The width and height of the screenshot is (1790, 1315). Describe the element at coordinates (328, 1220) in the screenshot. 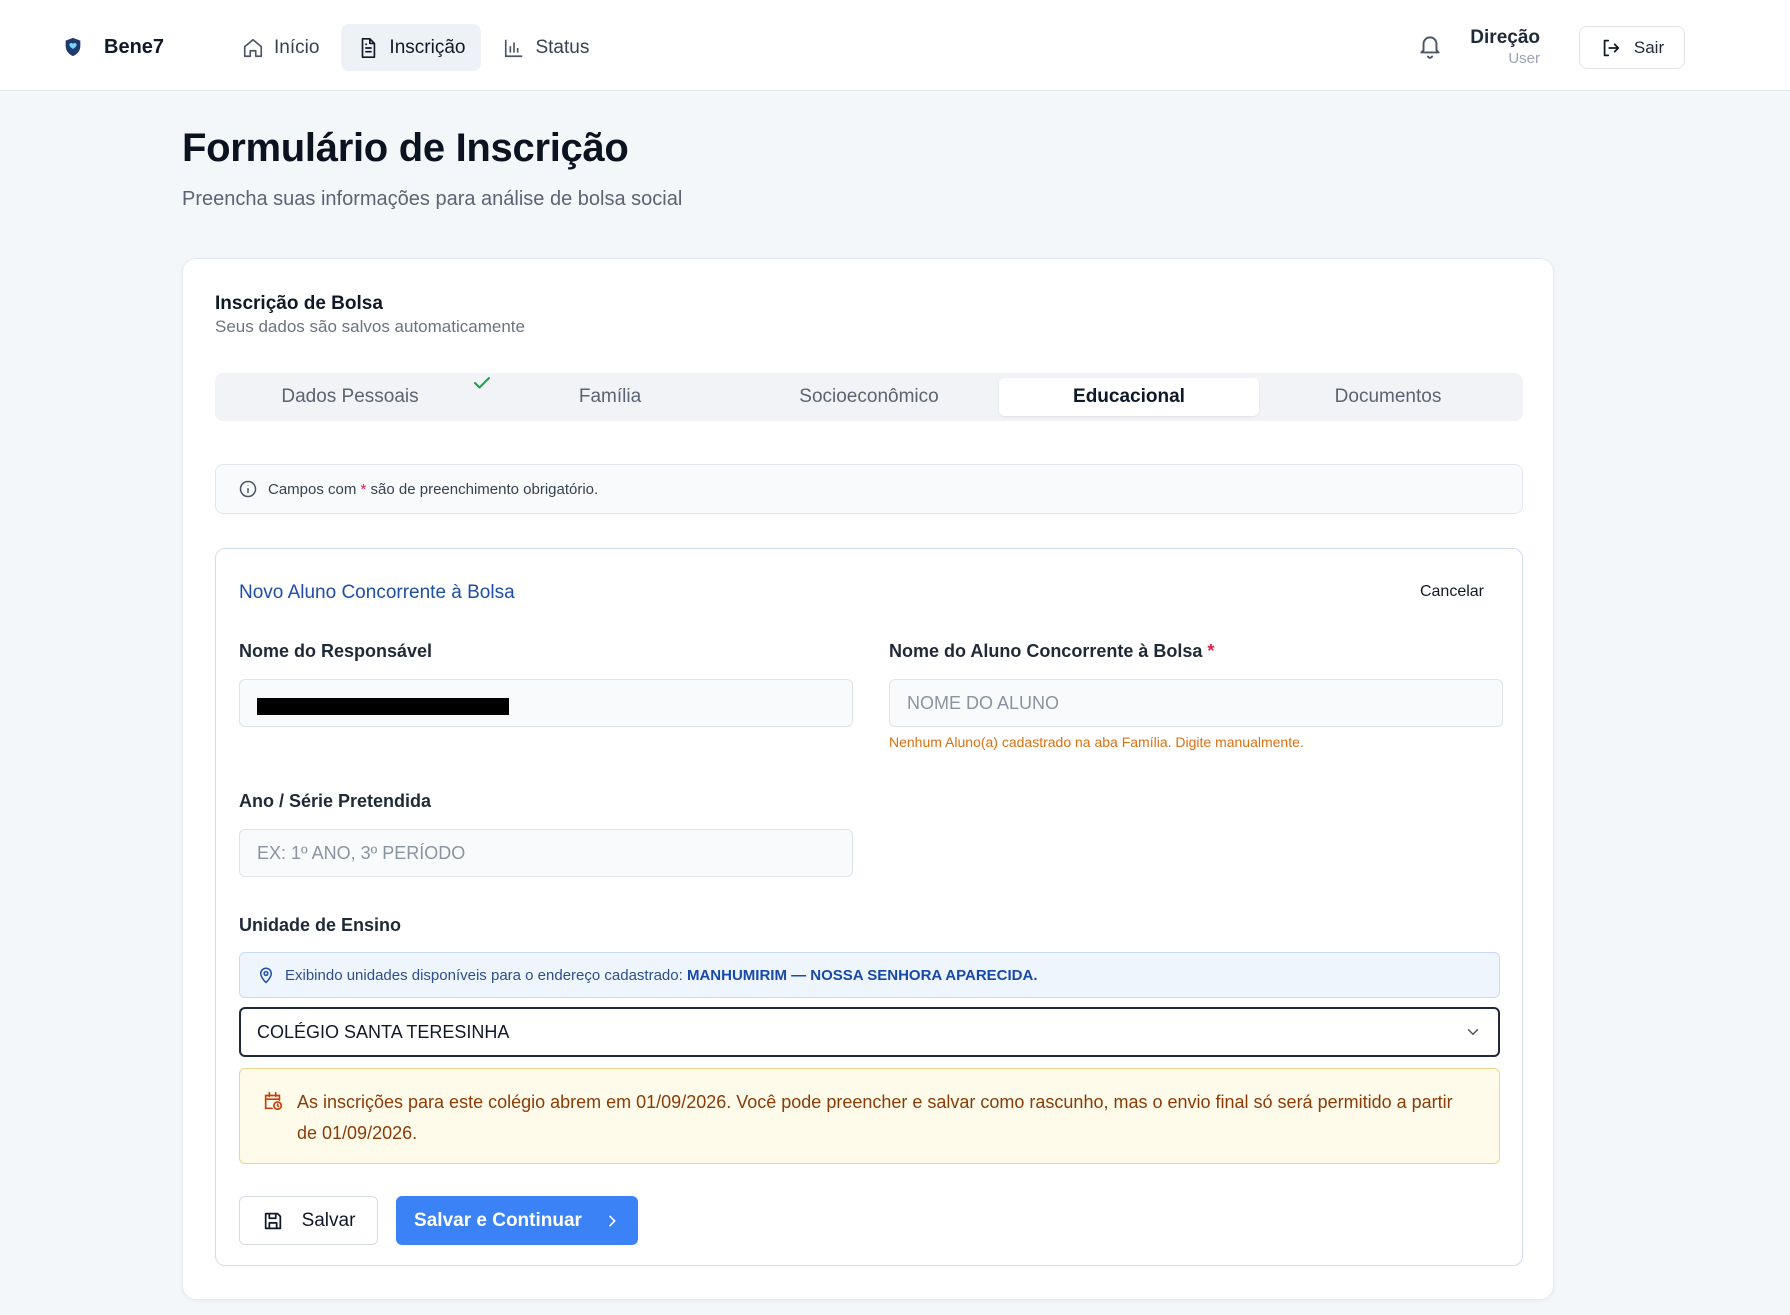

I see `save-label: Salvar` at that location.